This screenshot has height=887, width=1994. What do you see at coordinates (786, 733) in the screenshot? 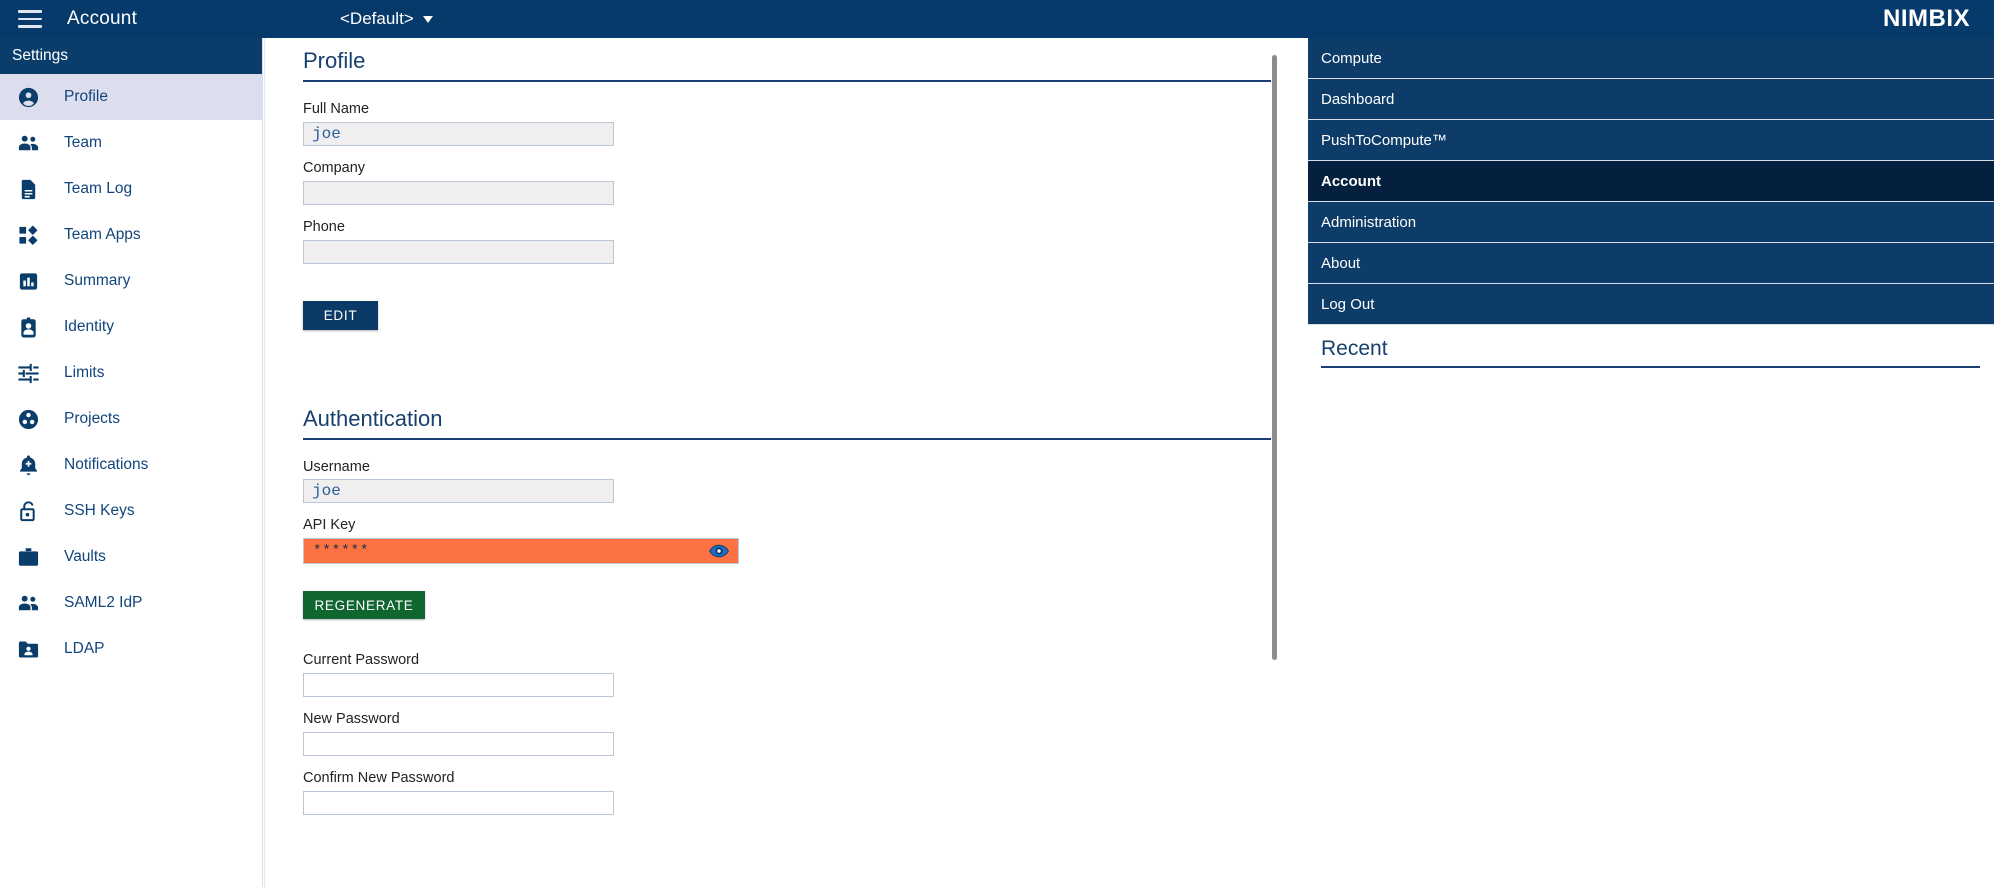
I see `field-new-password: New Password` at bounding box center [786, 733].